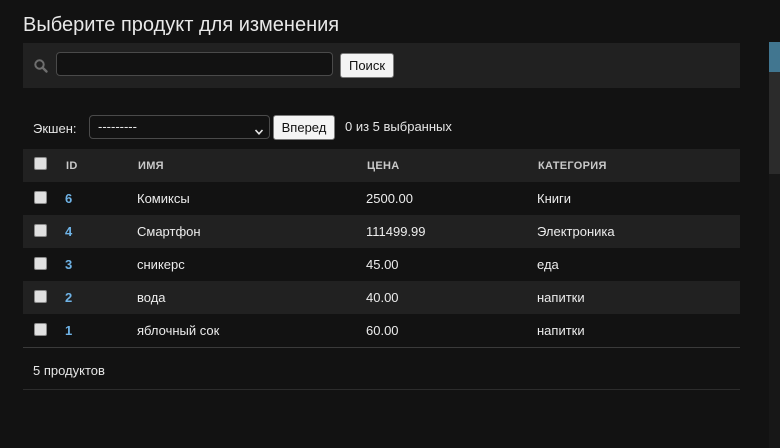 This screenshot has height=448, width=780. I want to click on search-toolbar: Поиск, so click(381, 65).